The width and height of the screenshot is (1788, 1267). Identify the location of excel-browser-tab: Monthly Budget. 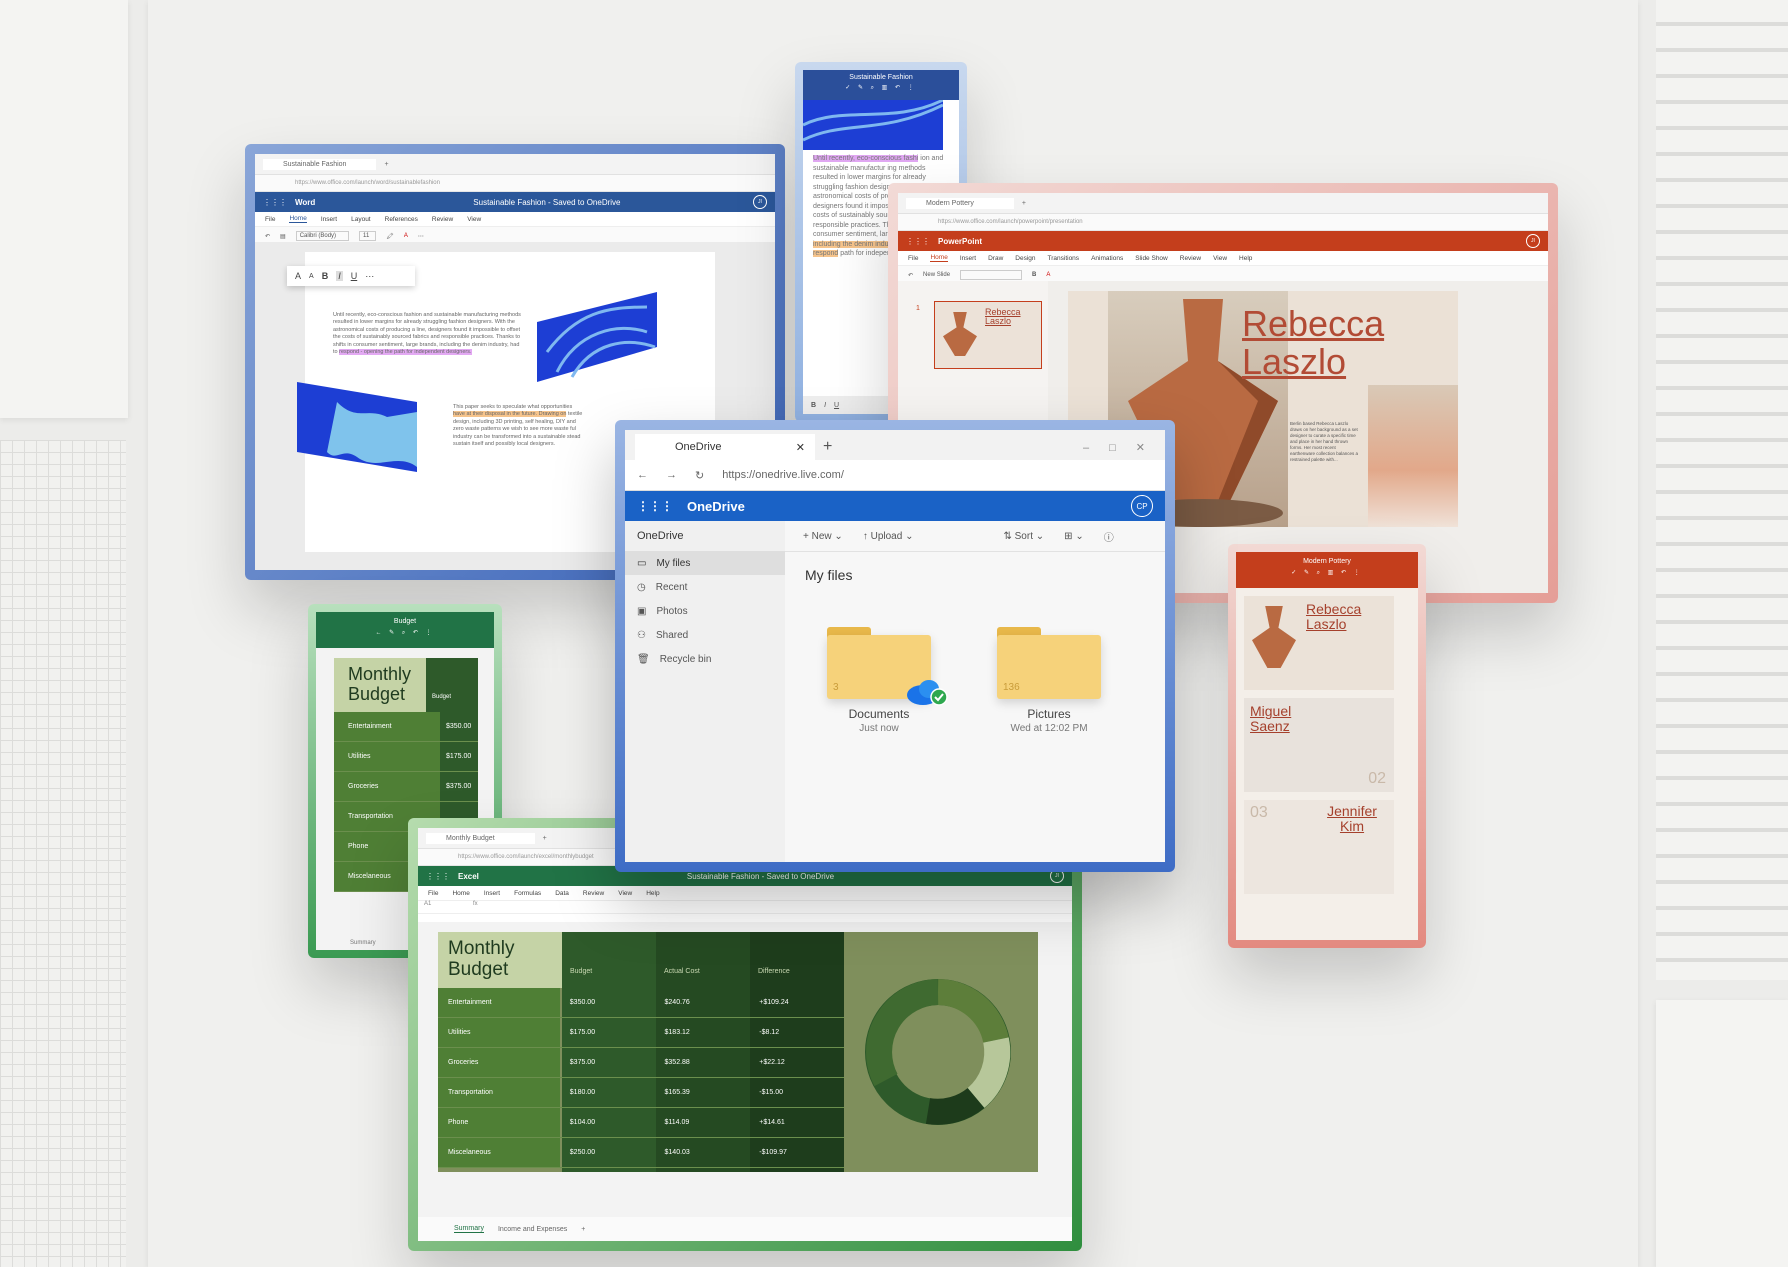
(480, 838).